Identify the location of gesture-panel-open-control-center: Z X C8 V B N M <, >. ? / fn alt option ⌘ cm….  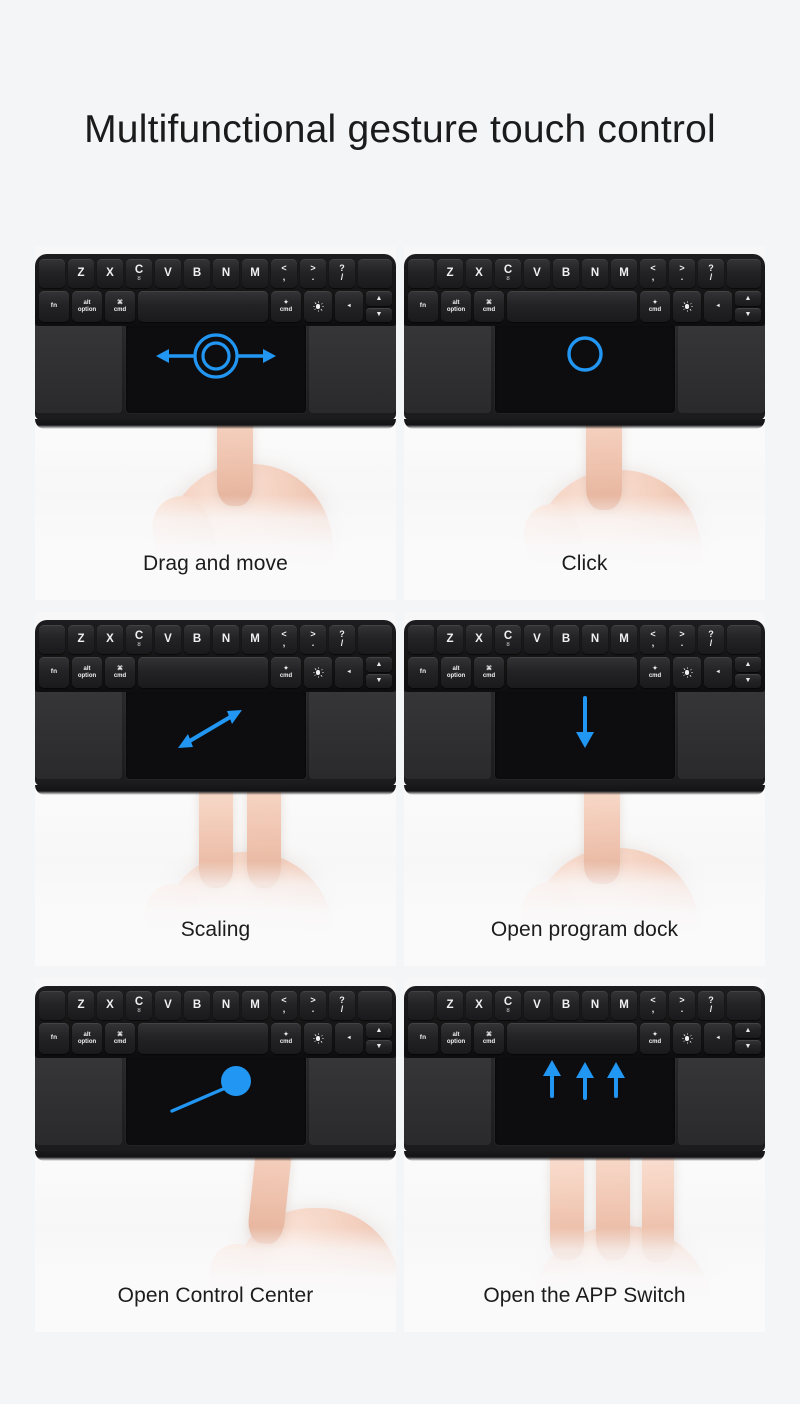
(215, 1155).